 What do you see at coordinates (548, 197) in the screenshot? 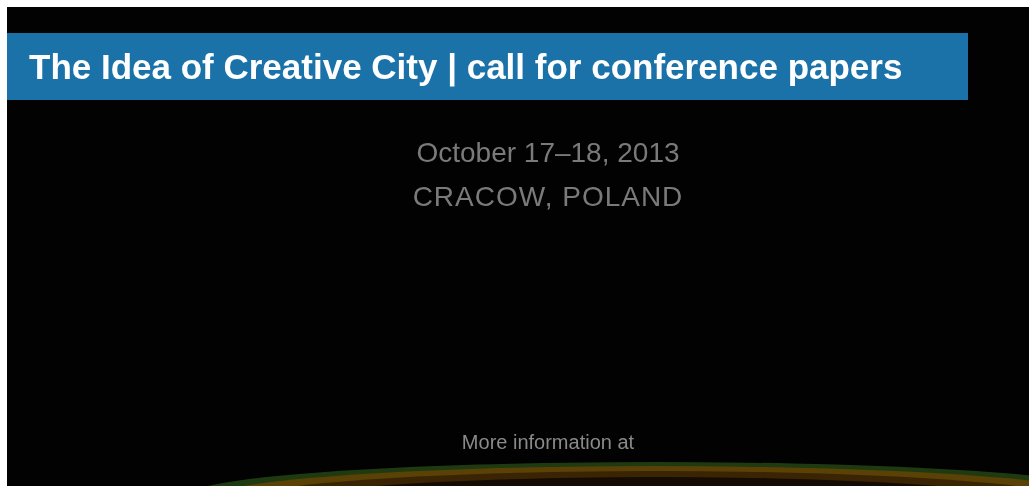
I see `event-location: CRACOW, POLAND` at bounding box center [548, 197].